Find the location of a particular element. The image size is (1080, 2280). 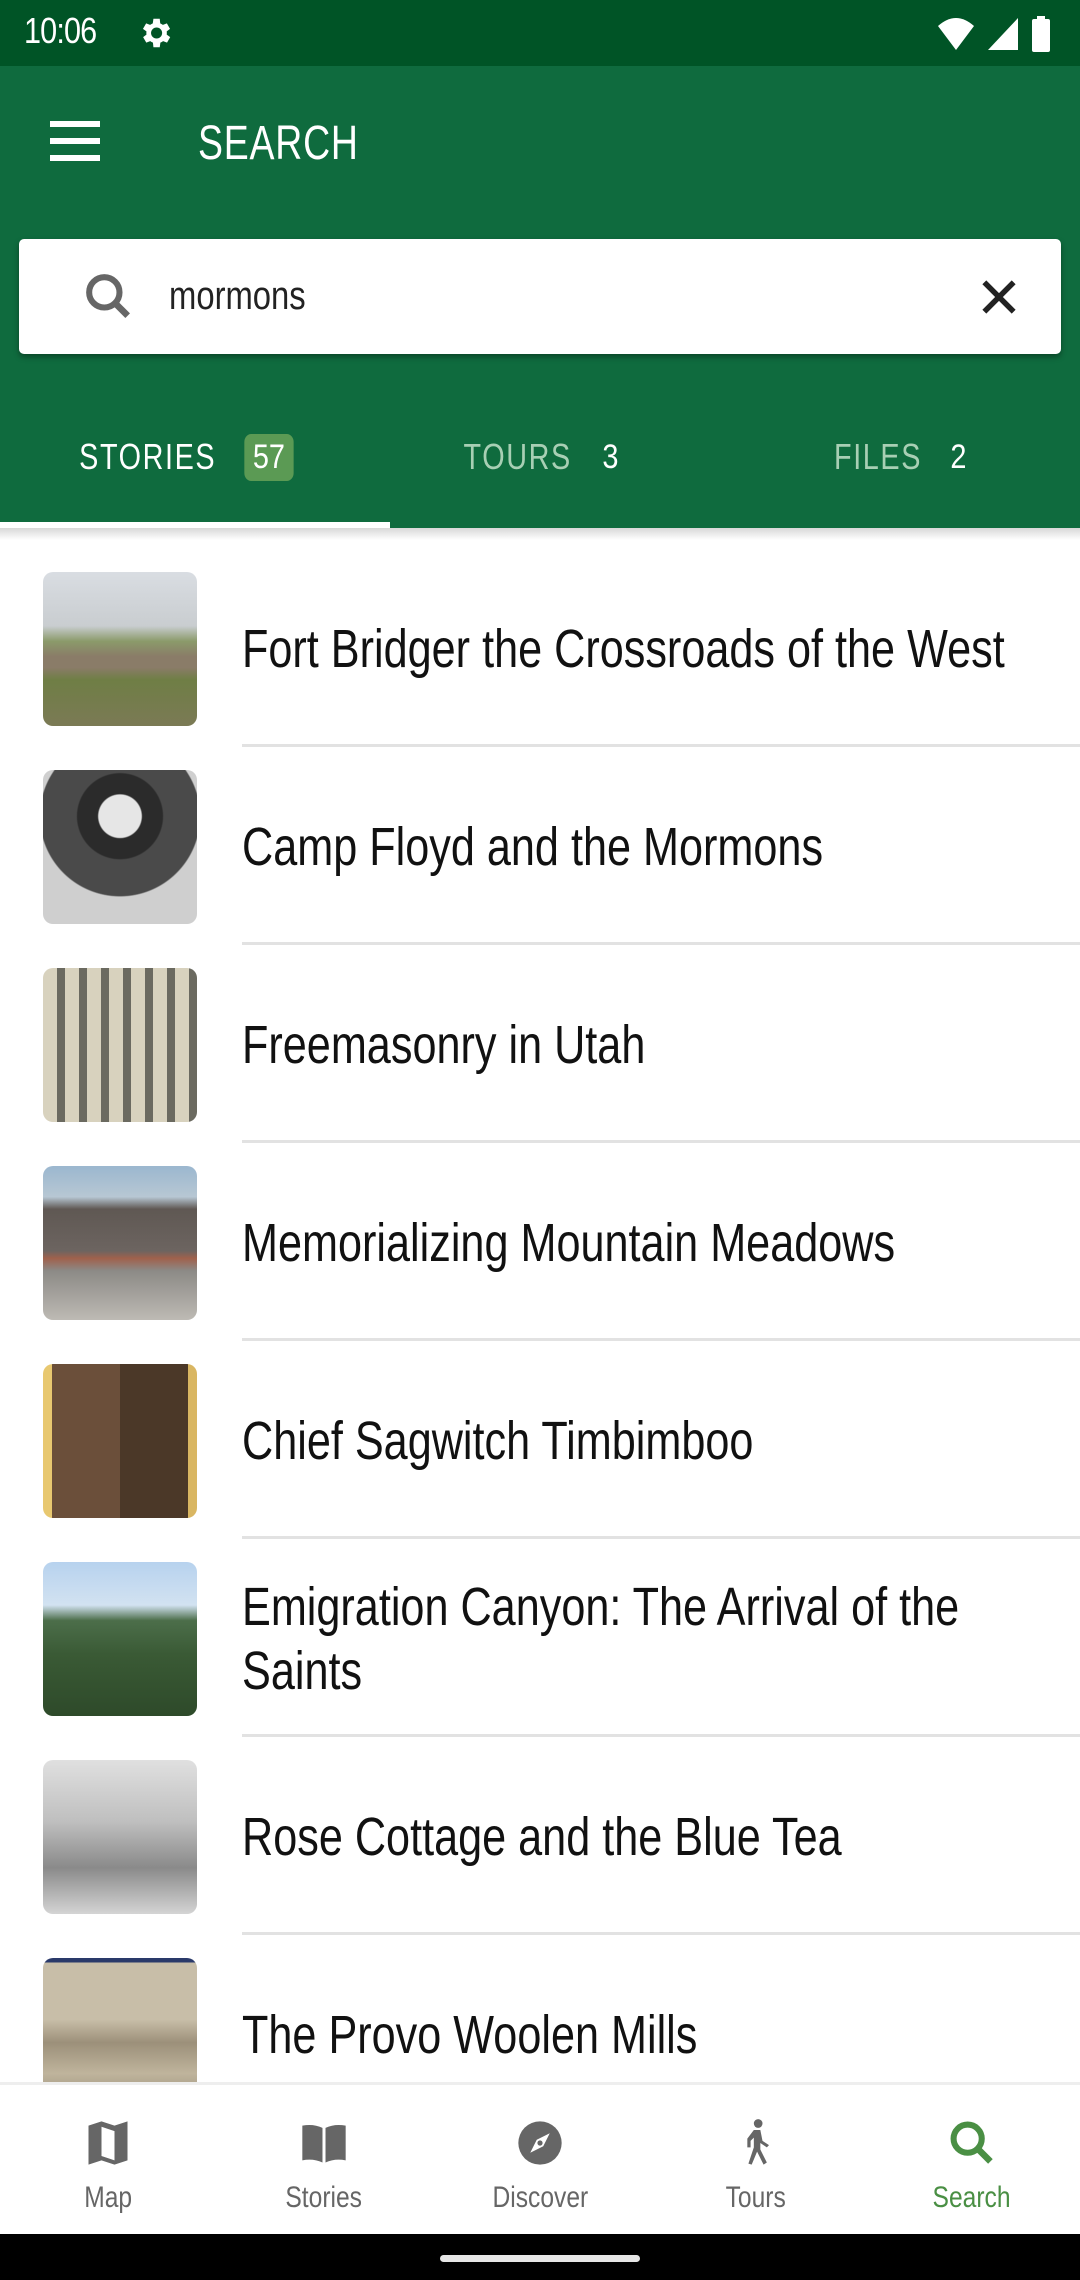

nav-map: Map is located at coordinates (108, 2159).